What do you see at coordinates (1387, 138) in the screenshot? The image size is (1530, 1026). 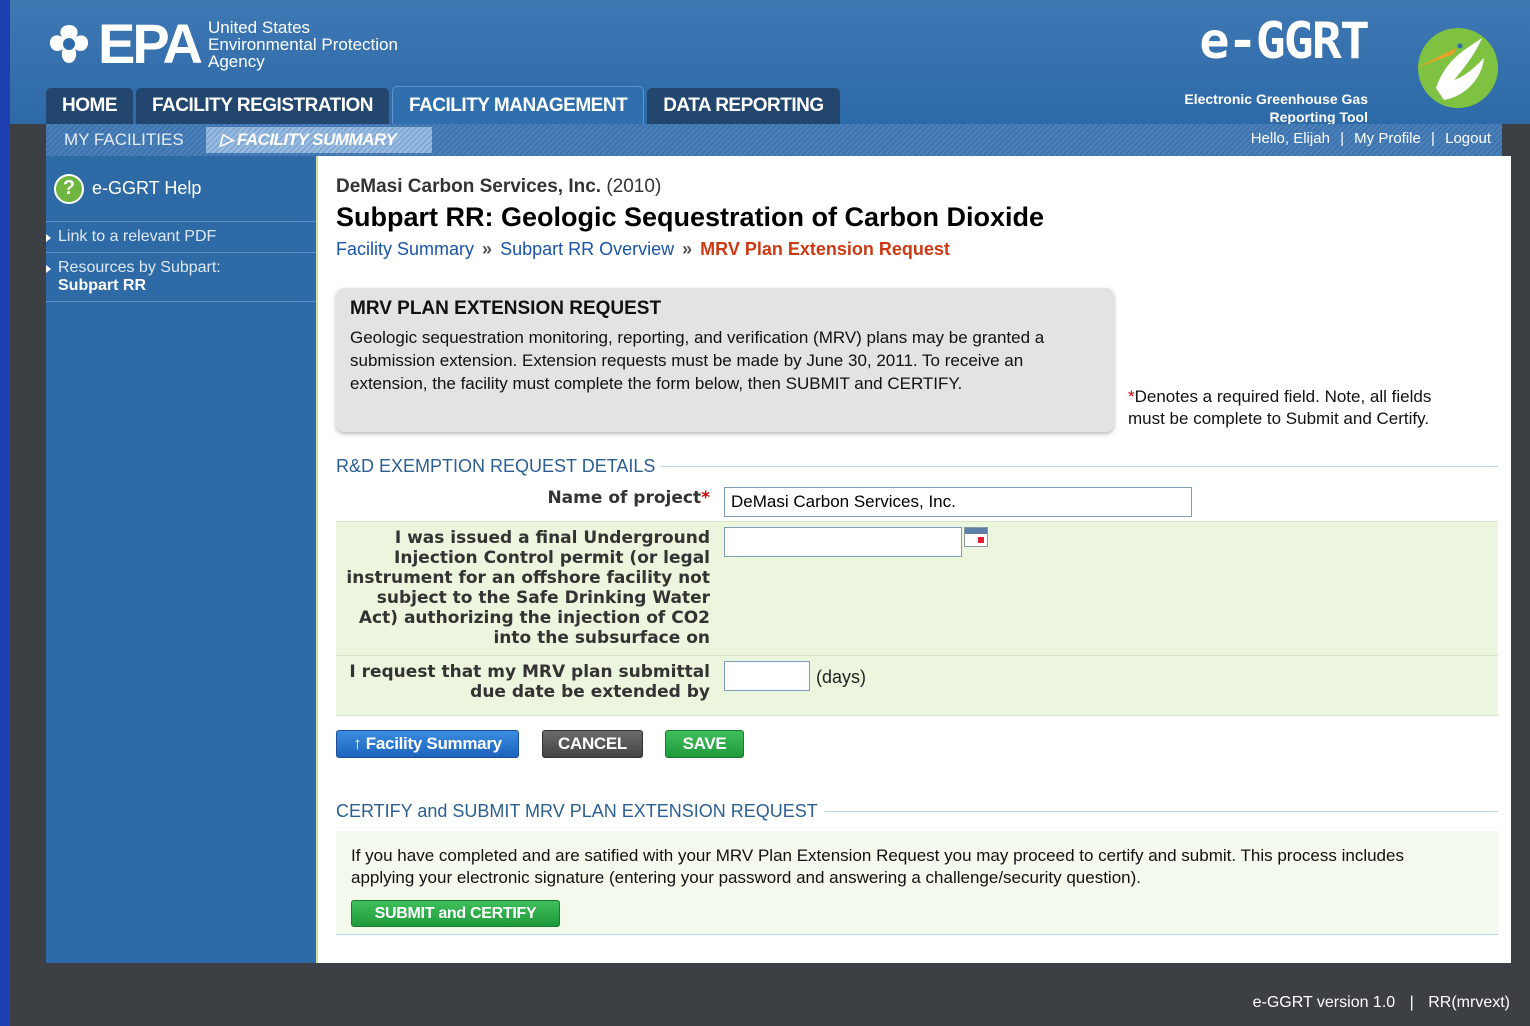 I see `my-profile-link: My Profile` at bounding box center [1387, 138].